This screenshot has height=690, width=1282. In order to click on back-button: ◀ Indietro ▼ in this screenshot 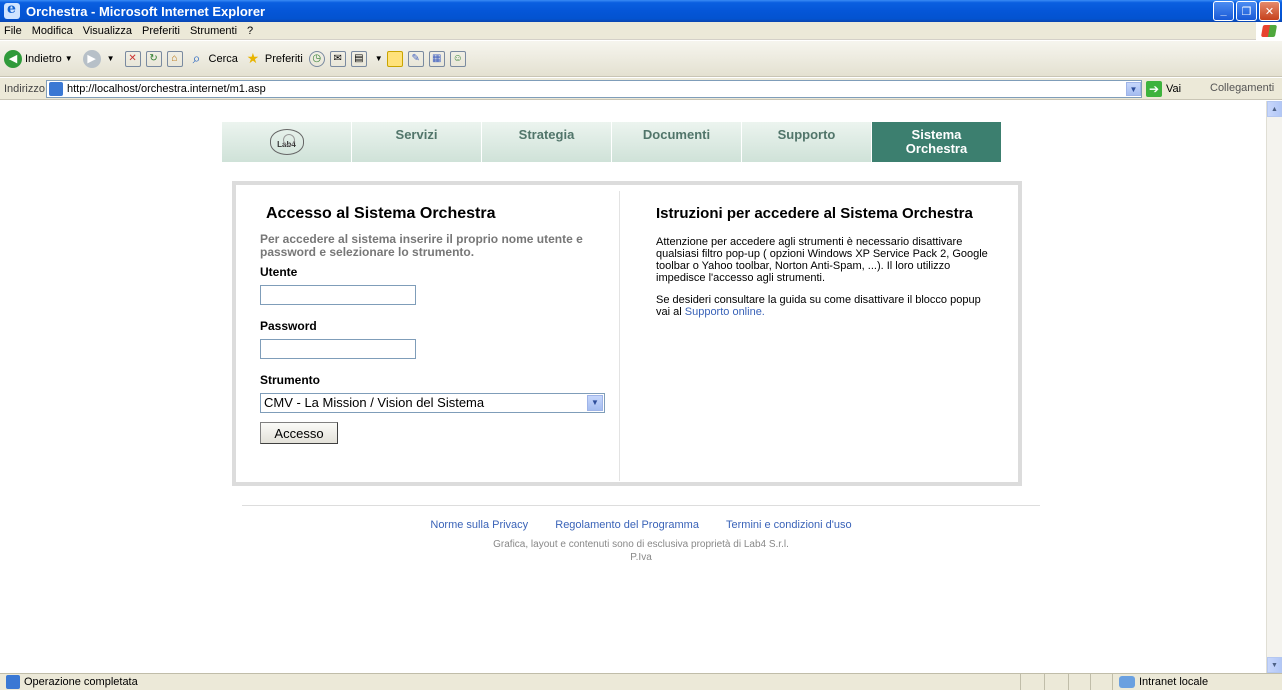, I will do `click(40, 58)`.